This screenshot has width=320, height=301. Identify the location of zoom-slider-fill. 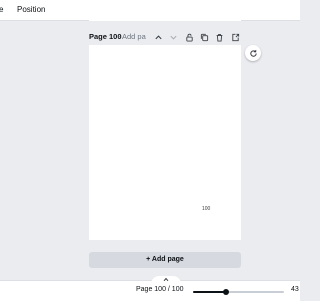
(209, 292).